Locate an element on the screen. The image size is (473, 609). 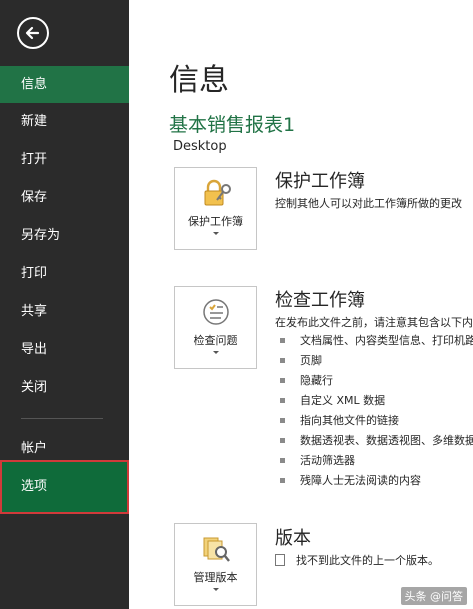
list-item: 文档属性、内容类型信息、打印机路径 is located at coordinates (376, 341).